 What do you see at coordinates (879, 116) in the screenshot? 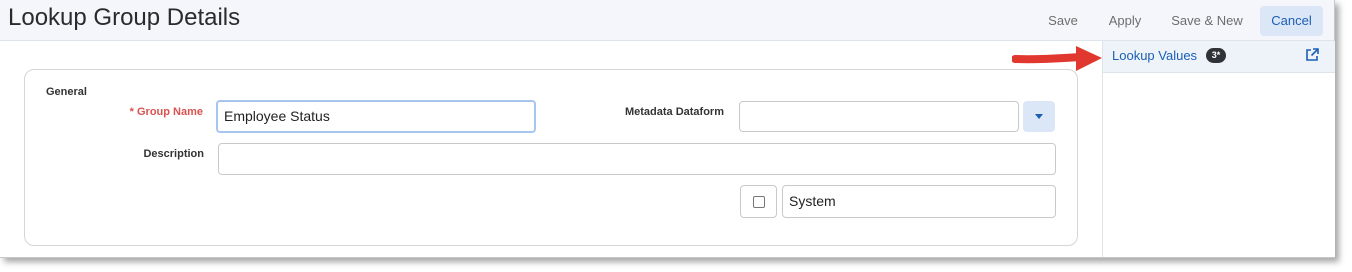
I see `metadata-dataform-input` at bounding box center [879, 116].